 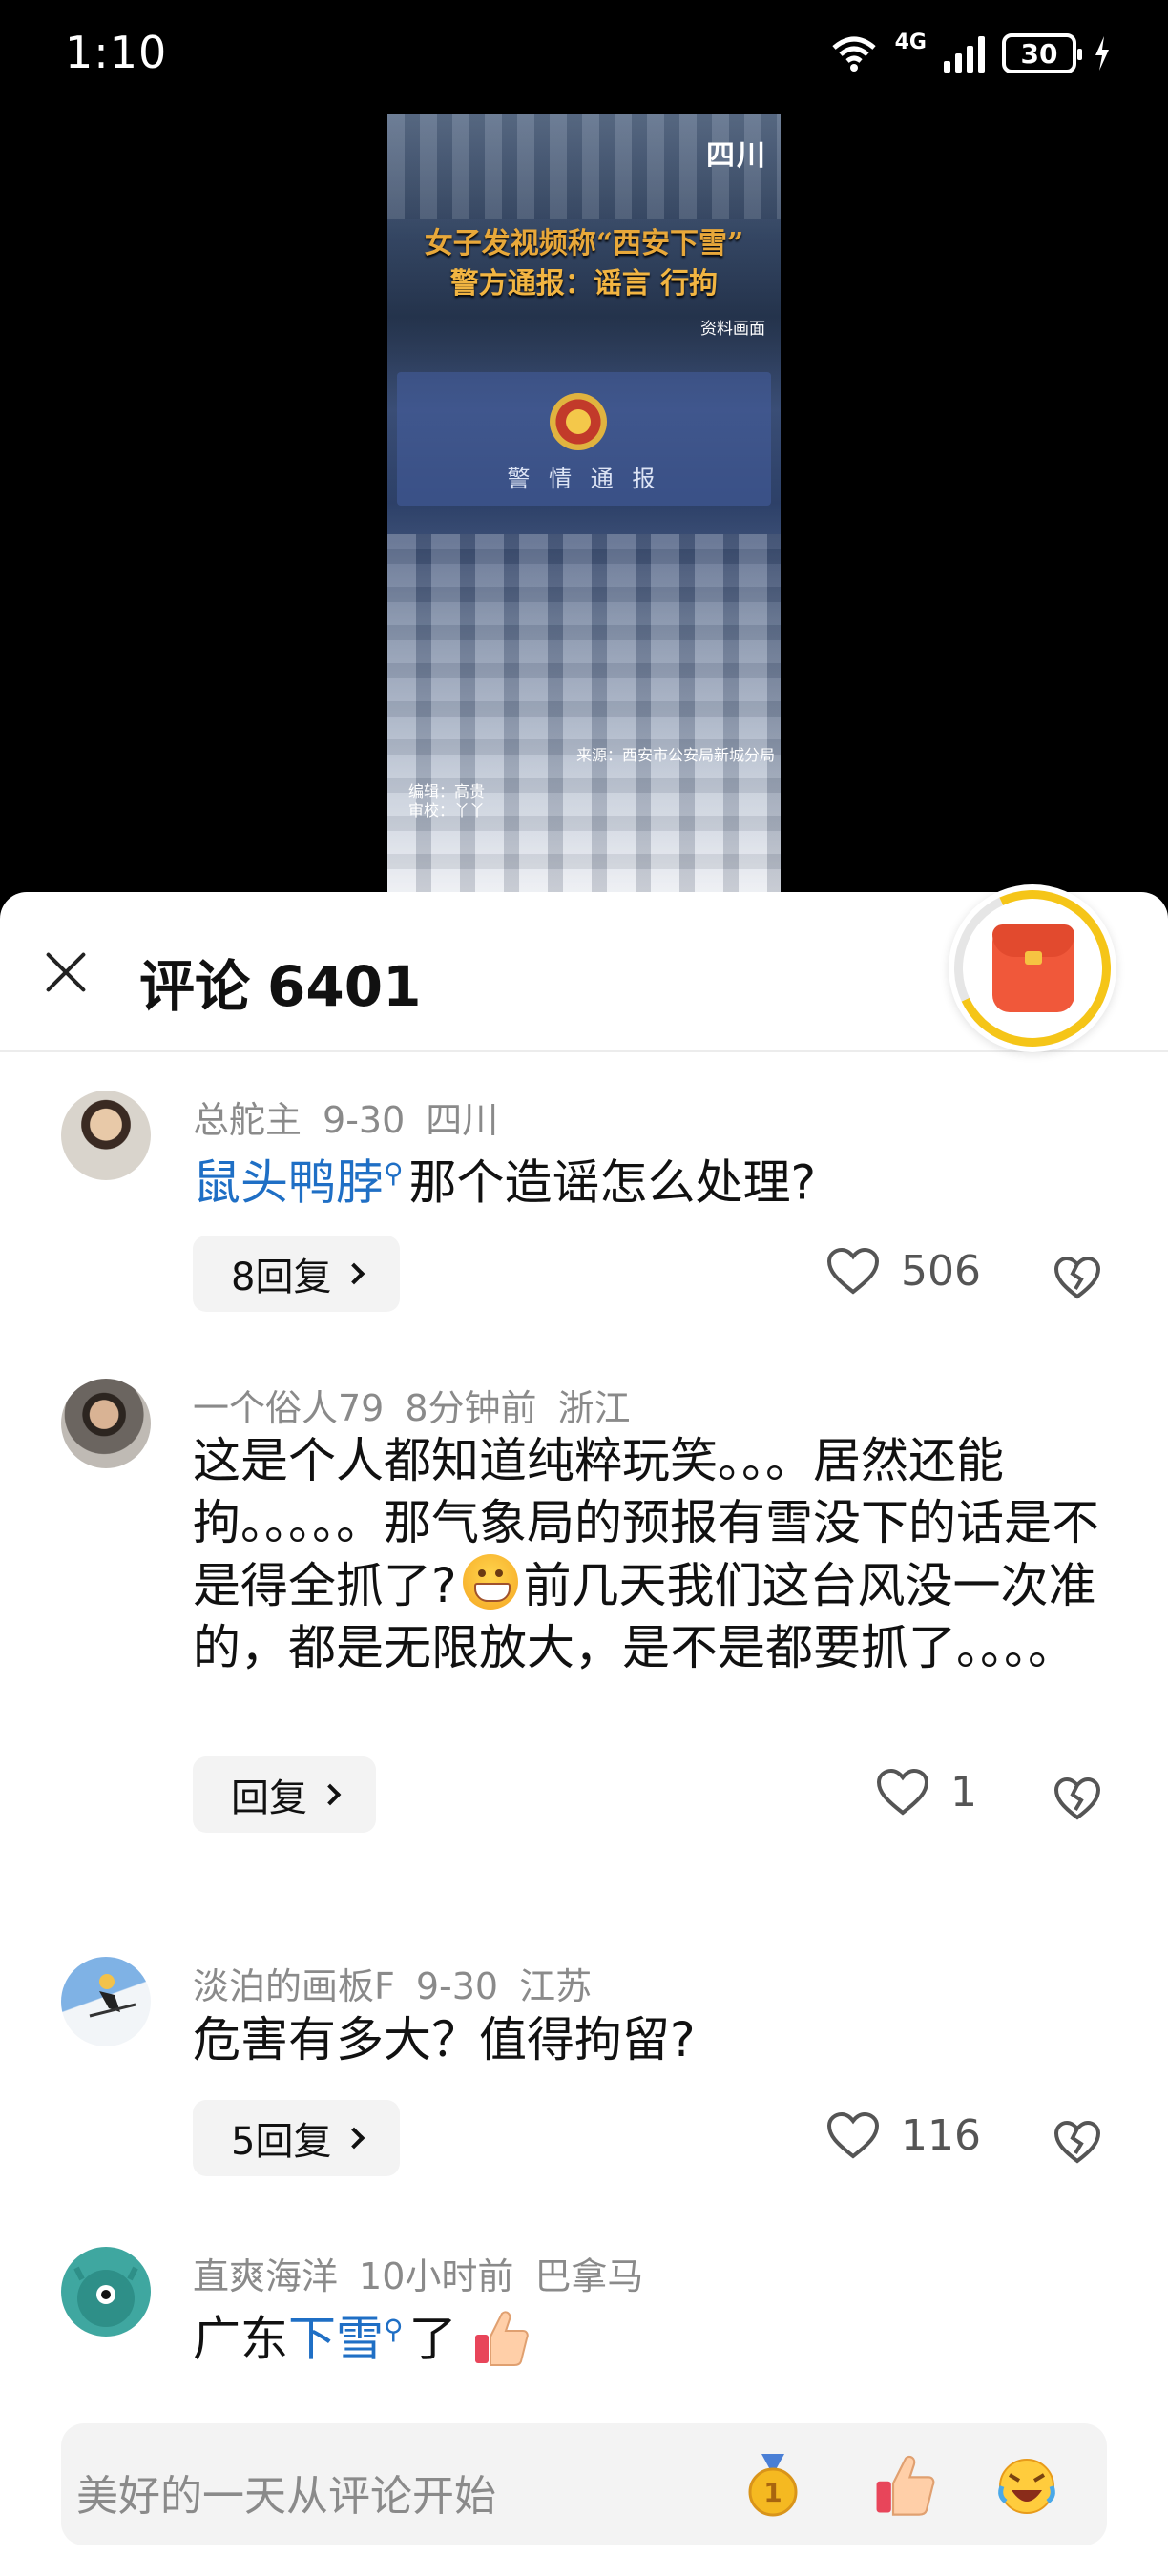 I want to click on reply-count-label: 8回复, so click(x=281, y=1277).